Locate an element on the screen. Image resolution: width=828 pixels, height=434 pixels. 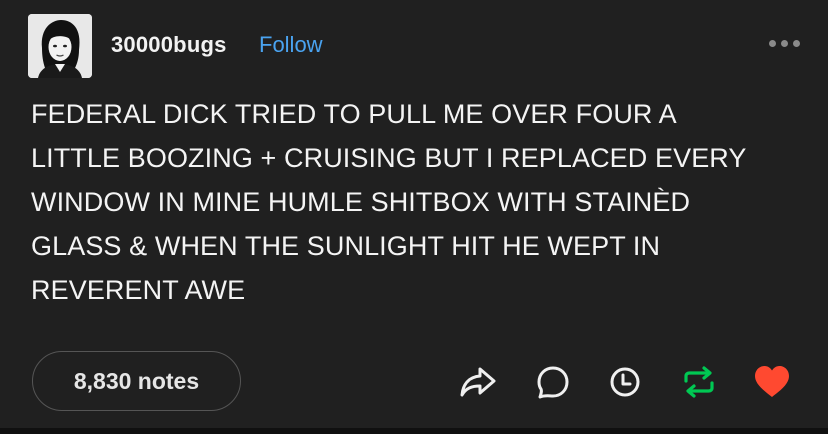
more-icon is located at coordinates (784, 43).